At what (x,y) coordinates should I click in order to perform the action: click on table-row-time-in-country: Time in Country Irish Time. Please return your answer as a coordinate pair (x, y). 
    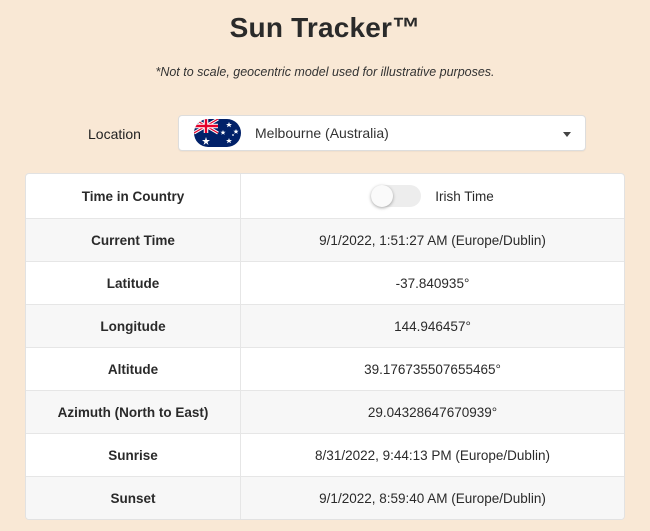
    Looking at the image, I should click on (325, 196).